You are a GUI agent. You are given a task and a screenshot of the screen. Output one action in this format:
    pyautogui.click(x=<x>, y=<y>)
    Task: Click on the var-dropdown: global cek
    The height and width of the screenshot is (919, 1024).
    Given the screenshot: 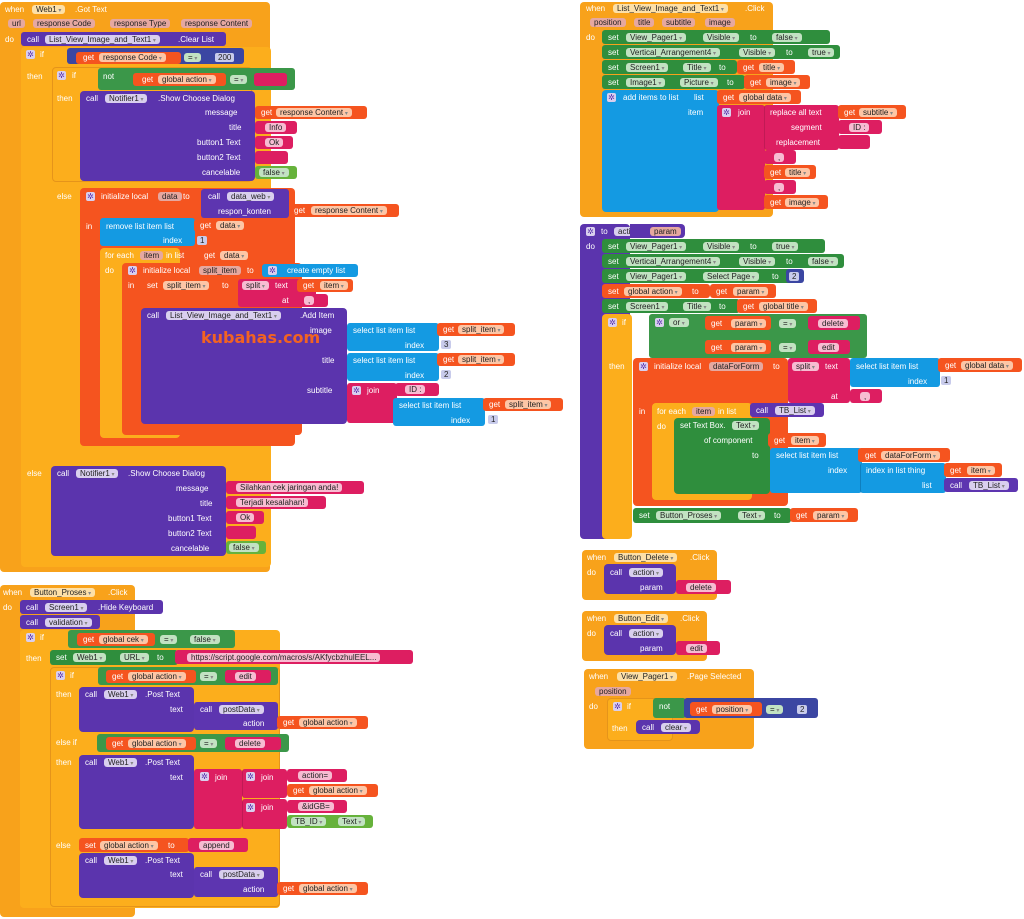 What is the action you would take?
    pyautogui.click(x=123, y=639)
    